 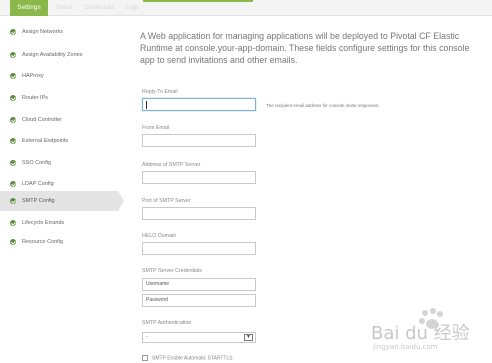 I want to click on sidebar-item-smtp-config: SMTP Config, so click(x=62, y=201).